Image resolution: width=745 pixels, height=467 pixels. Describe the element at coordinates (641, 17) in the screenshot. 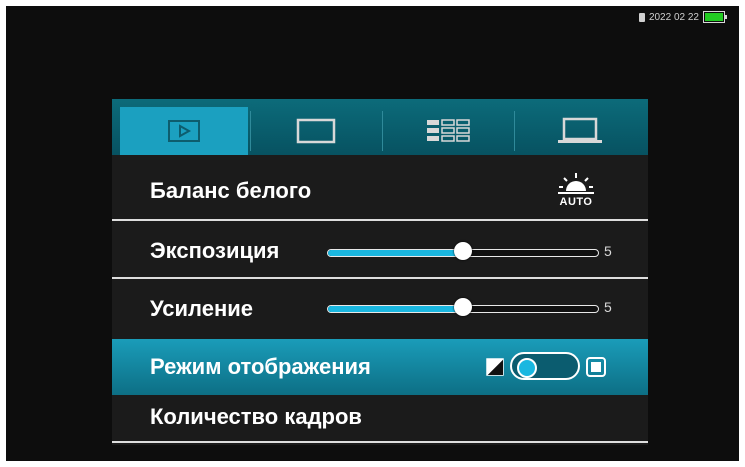

I see `sd-card-icon` at that location.